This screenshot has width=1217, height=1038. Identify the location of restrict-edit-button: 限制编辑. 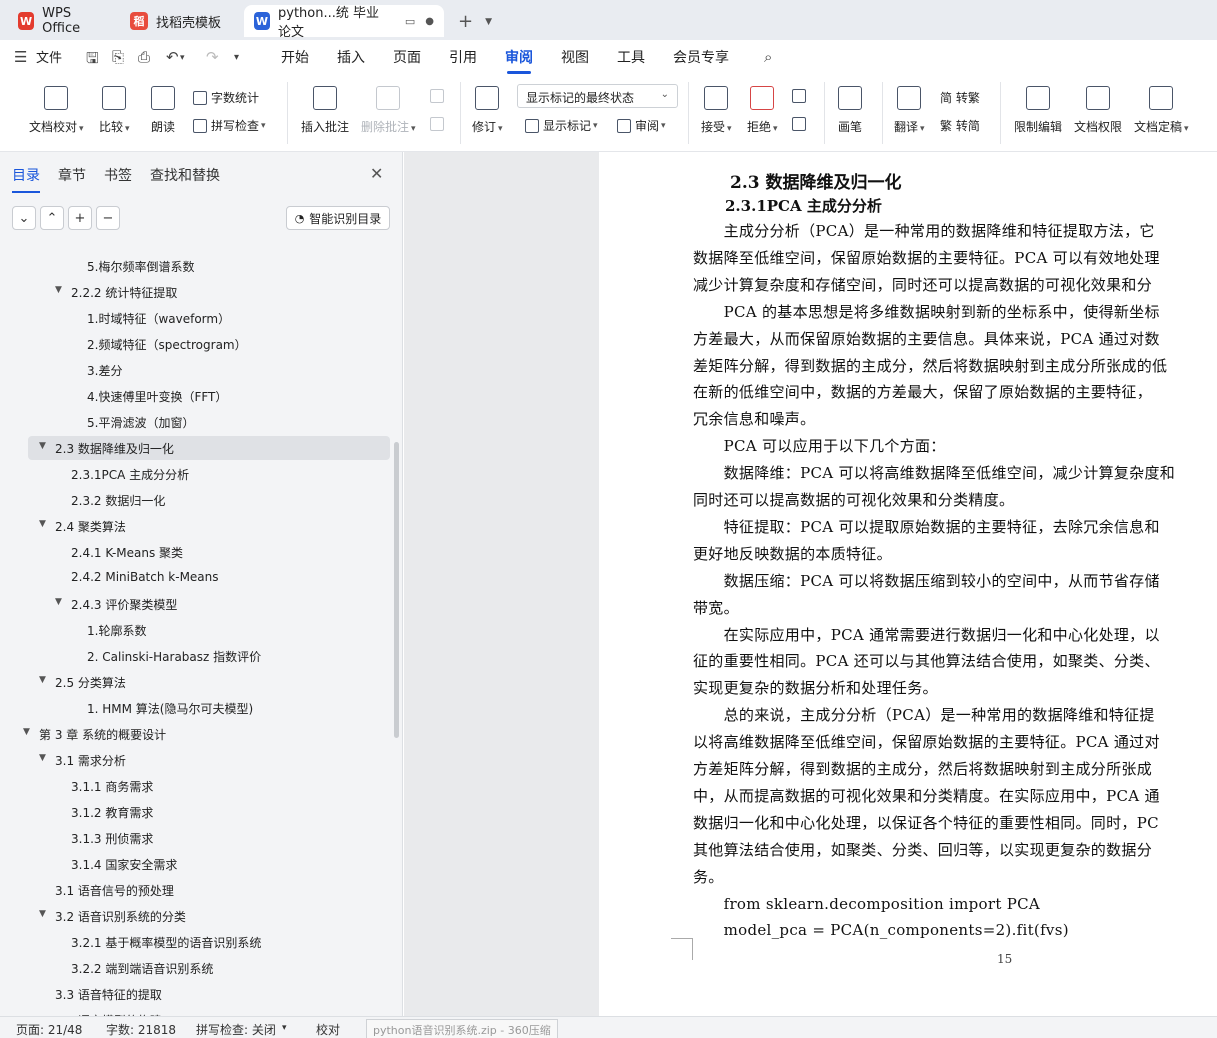
(1038, 110).